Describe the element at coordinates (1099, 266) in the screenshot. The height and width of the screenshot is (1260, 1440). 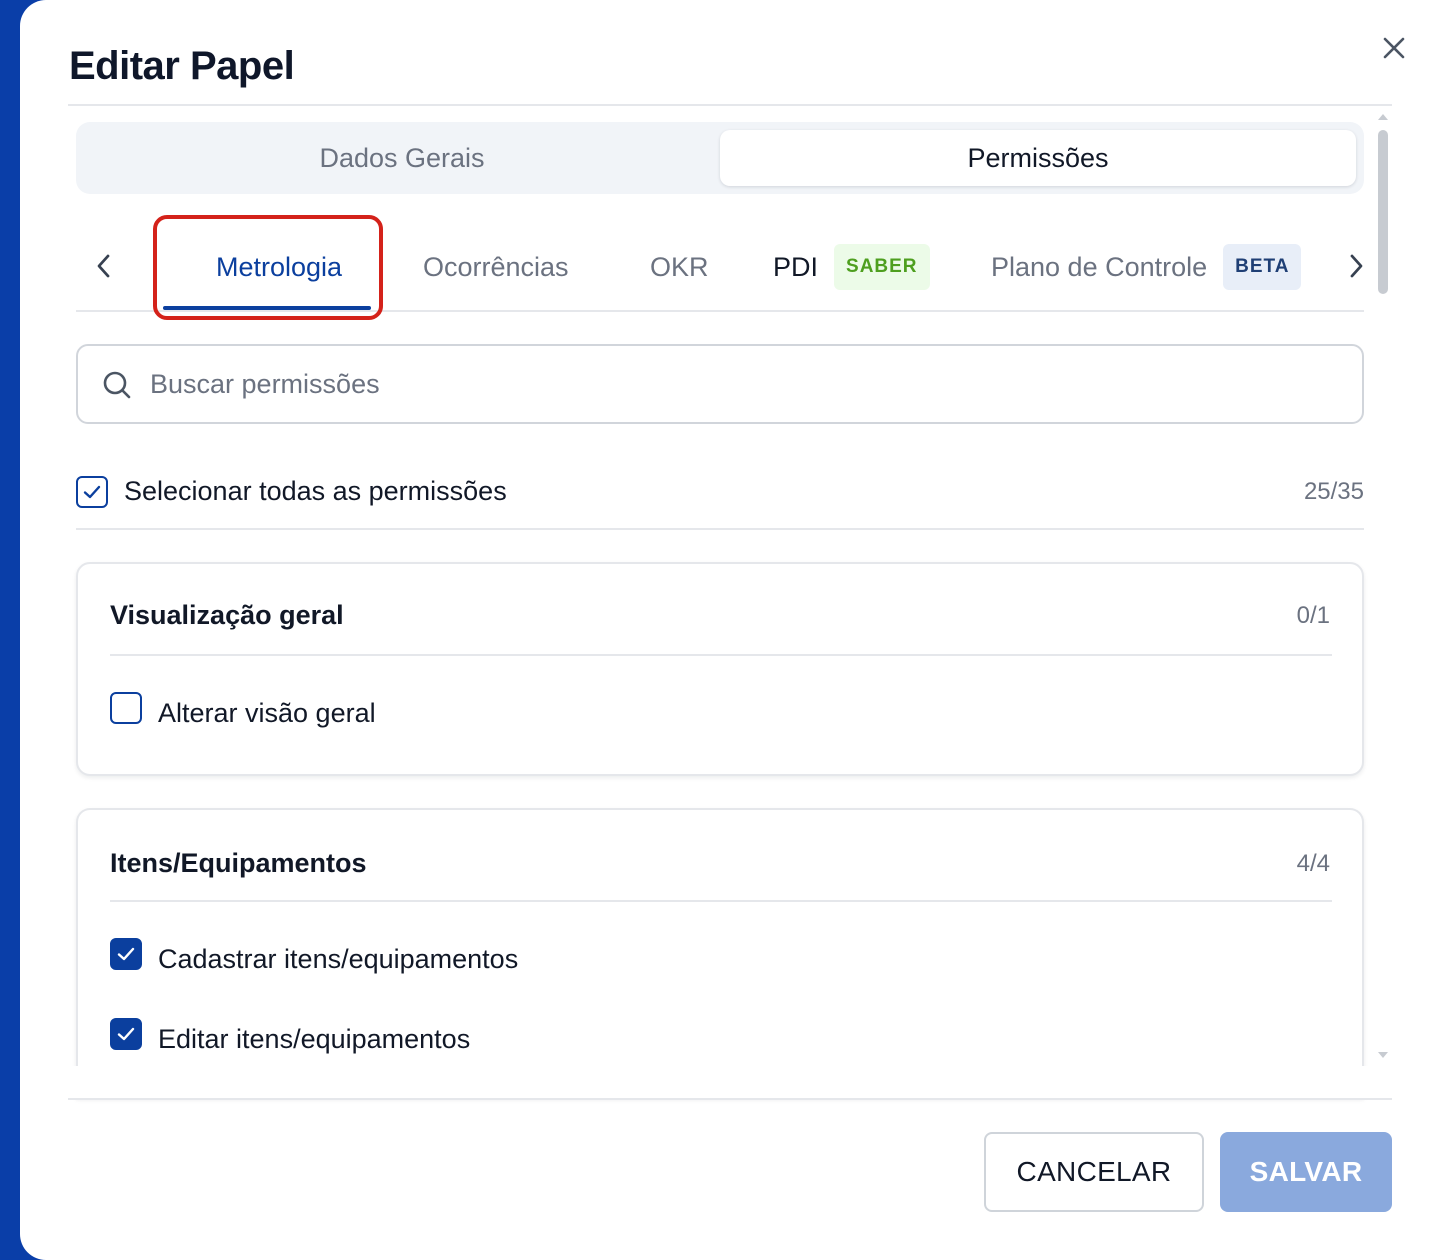
I see `module-tab-plano-label: Plano de Controle` at that location.